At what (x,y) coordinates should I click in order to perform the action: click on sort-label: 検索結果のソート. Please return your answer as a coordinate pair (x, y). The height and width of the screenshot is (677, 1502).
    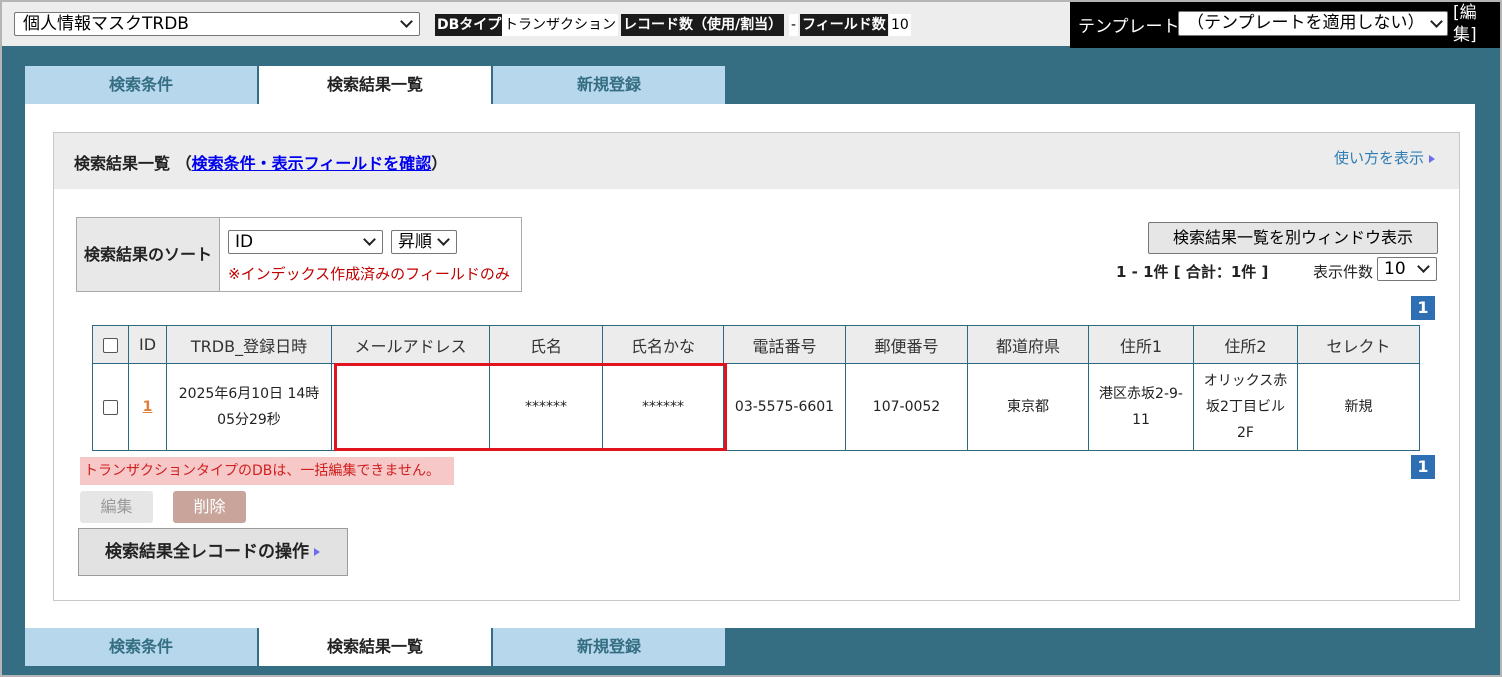
    Looking at the image, I should click on (148, 254).